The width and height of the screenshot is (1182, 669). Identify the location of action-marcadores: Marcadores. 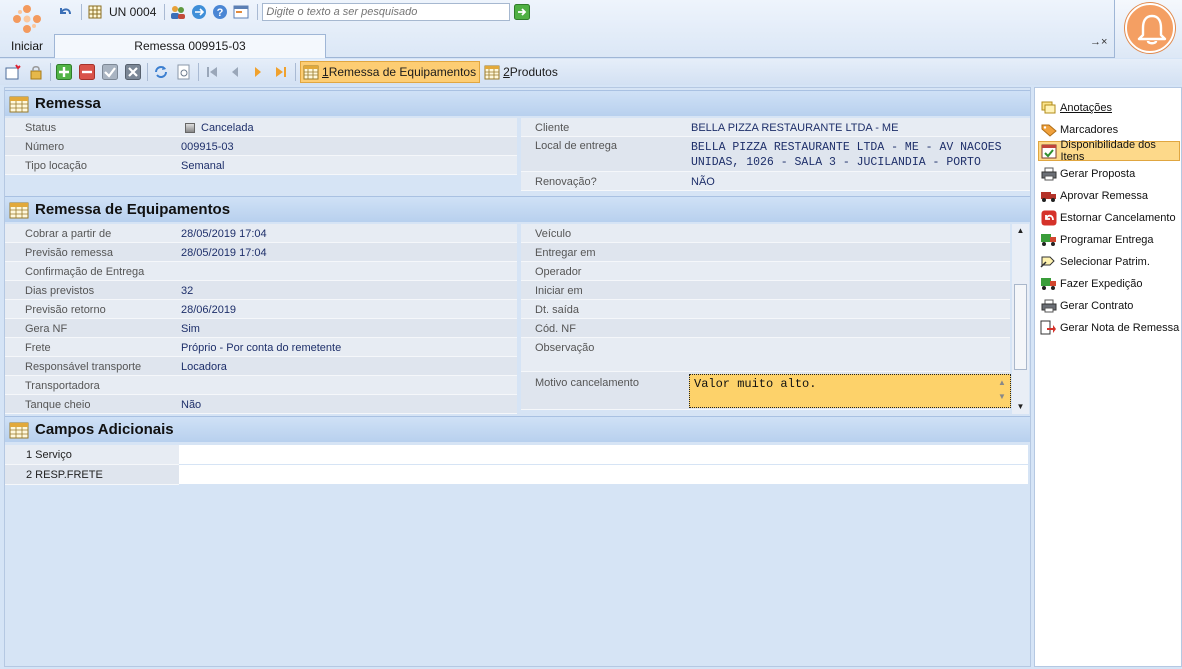
(1109, 130).